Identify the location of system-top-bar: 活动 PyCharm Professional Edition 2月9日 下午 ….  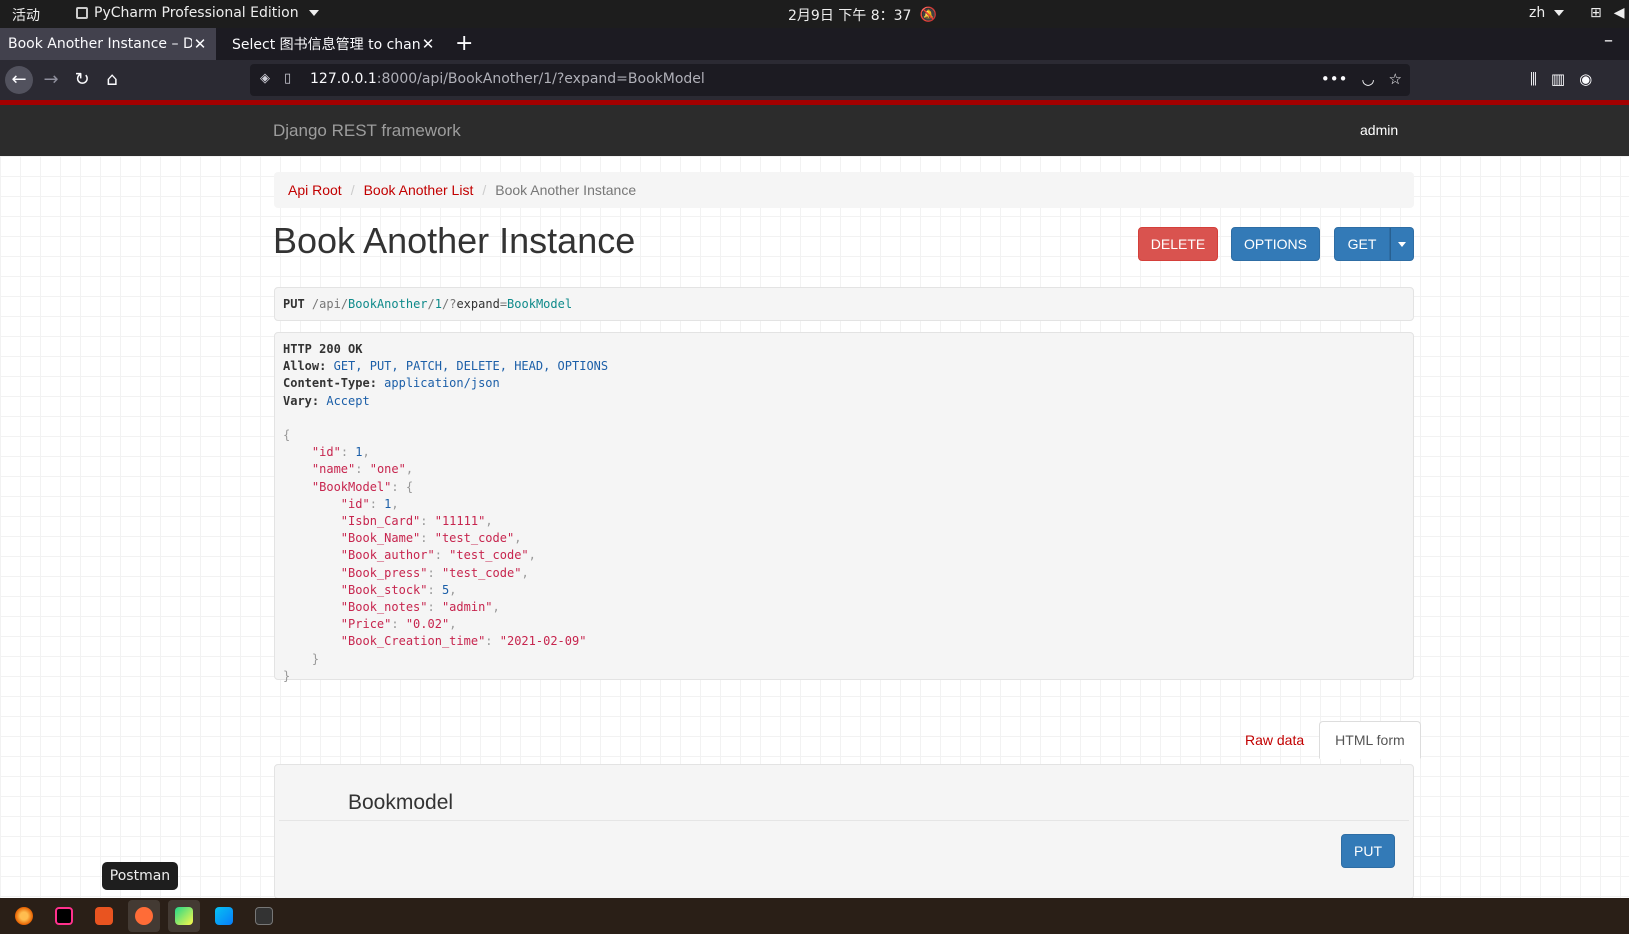
(814, 14).